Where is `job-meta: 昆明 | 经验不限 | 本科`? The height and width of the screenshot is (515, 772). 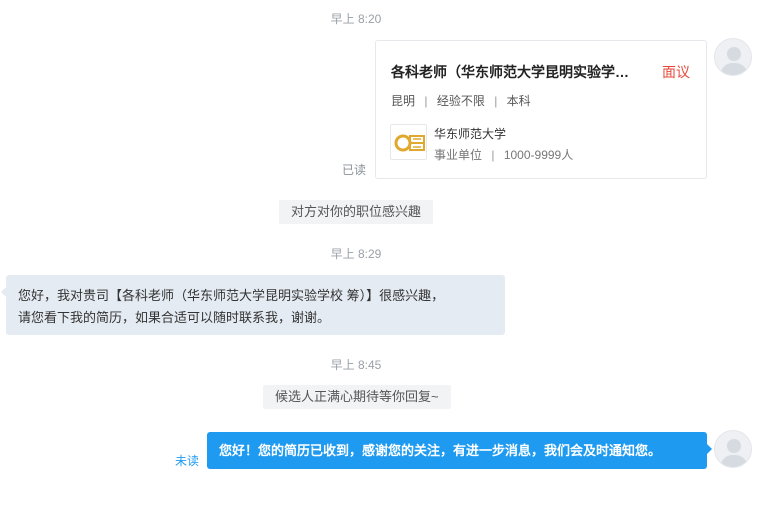 job-meta: 昆明 | 经验不限 | 本科 is located at coordinates (461, 100).